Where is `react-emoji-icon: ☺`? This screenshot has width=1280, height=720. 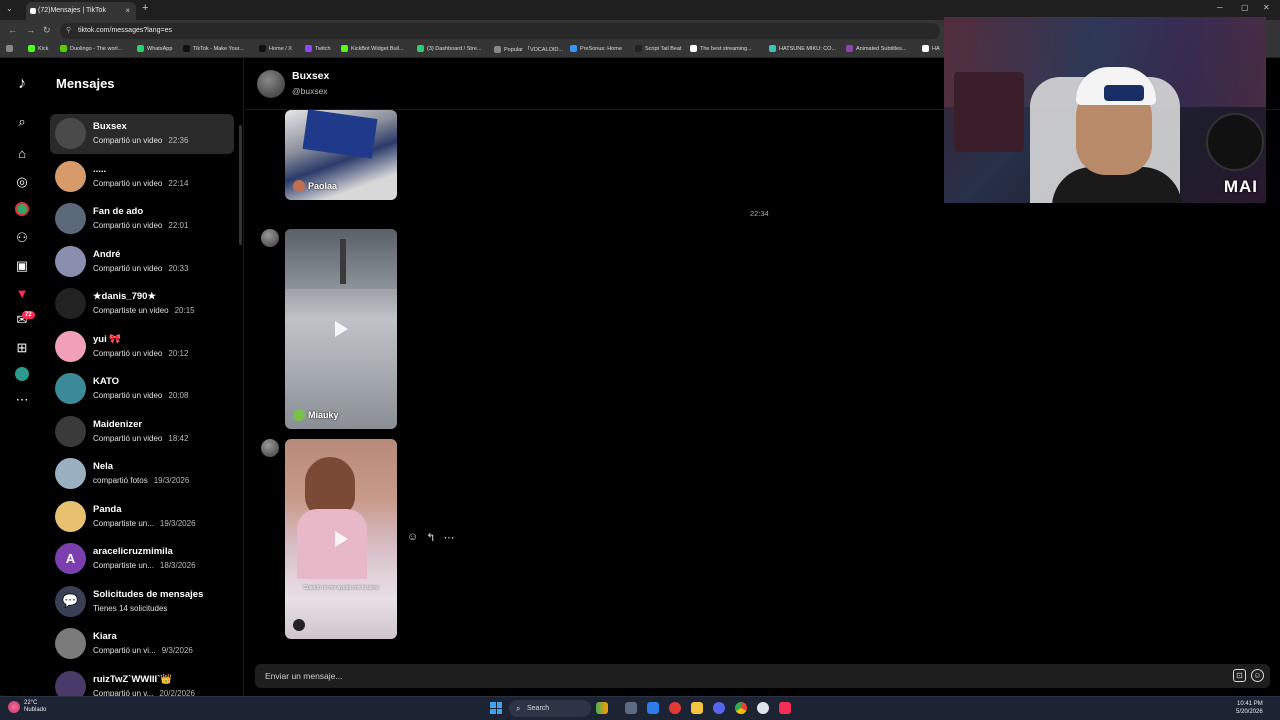
react-emoji-icon: ☺ is located at coordinates (412, 537).